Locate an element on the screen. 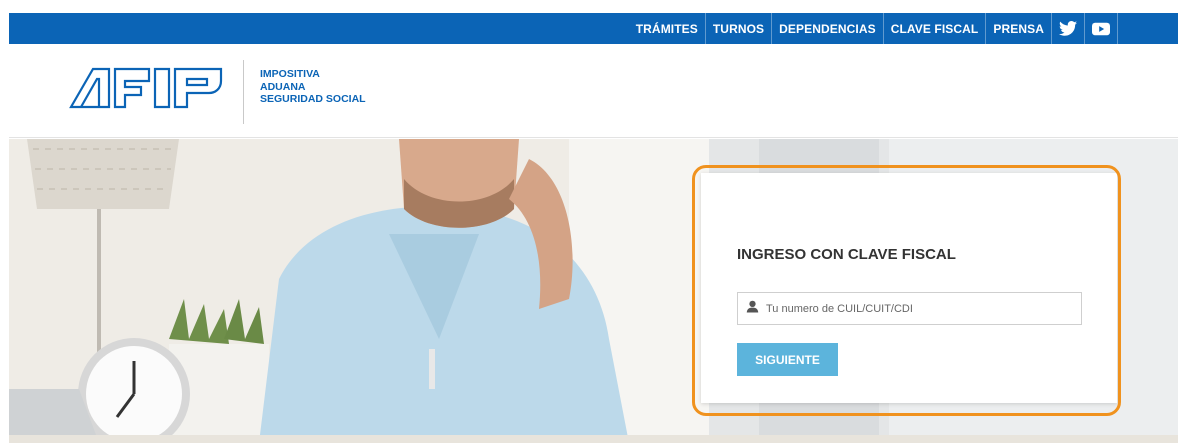 This screenshot has height=443, width=1178. youtube-icon is located at coordinates (1101, 28).